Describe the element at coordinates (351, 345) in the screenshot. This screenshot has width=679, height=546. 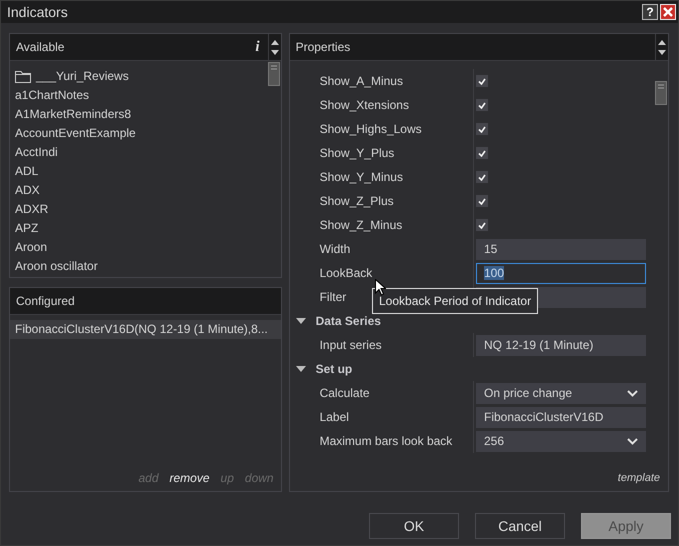
I see `property-label: Input series` at that location.